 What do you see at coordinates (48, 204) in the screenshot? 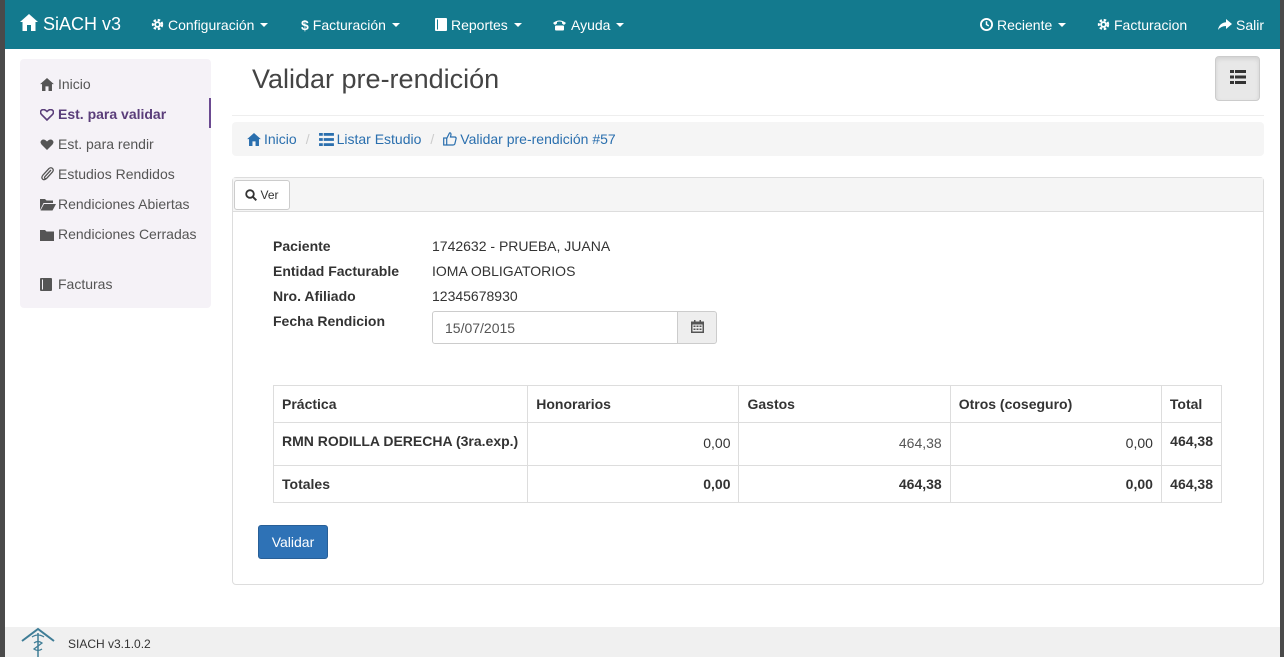
I see `folder-open-icon` at bounding box center [48, 204].